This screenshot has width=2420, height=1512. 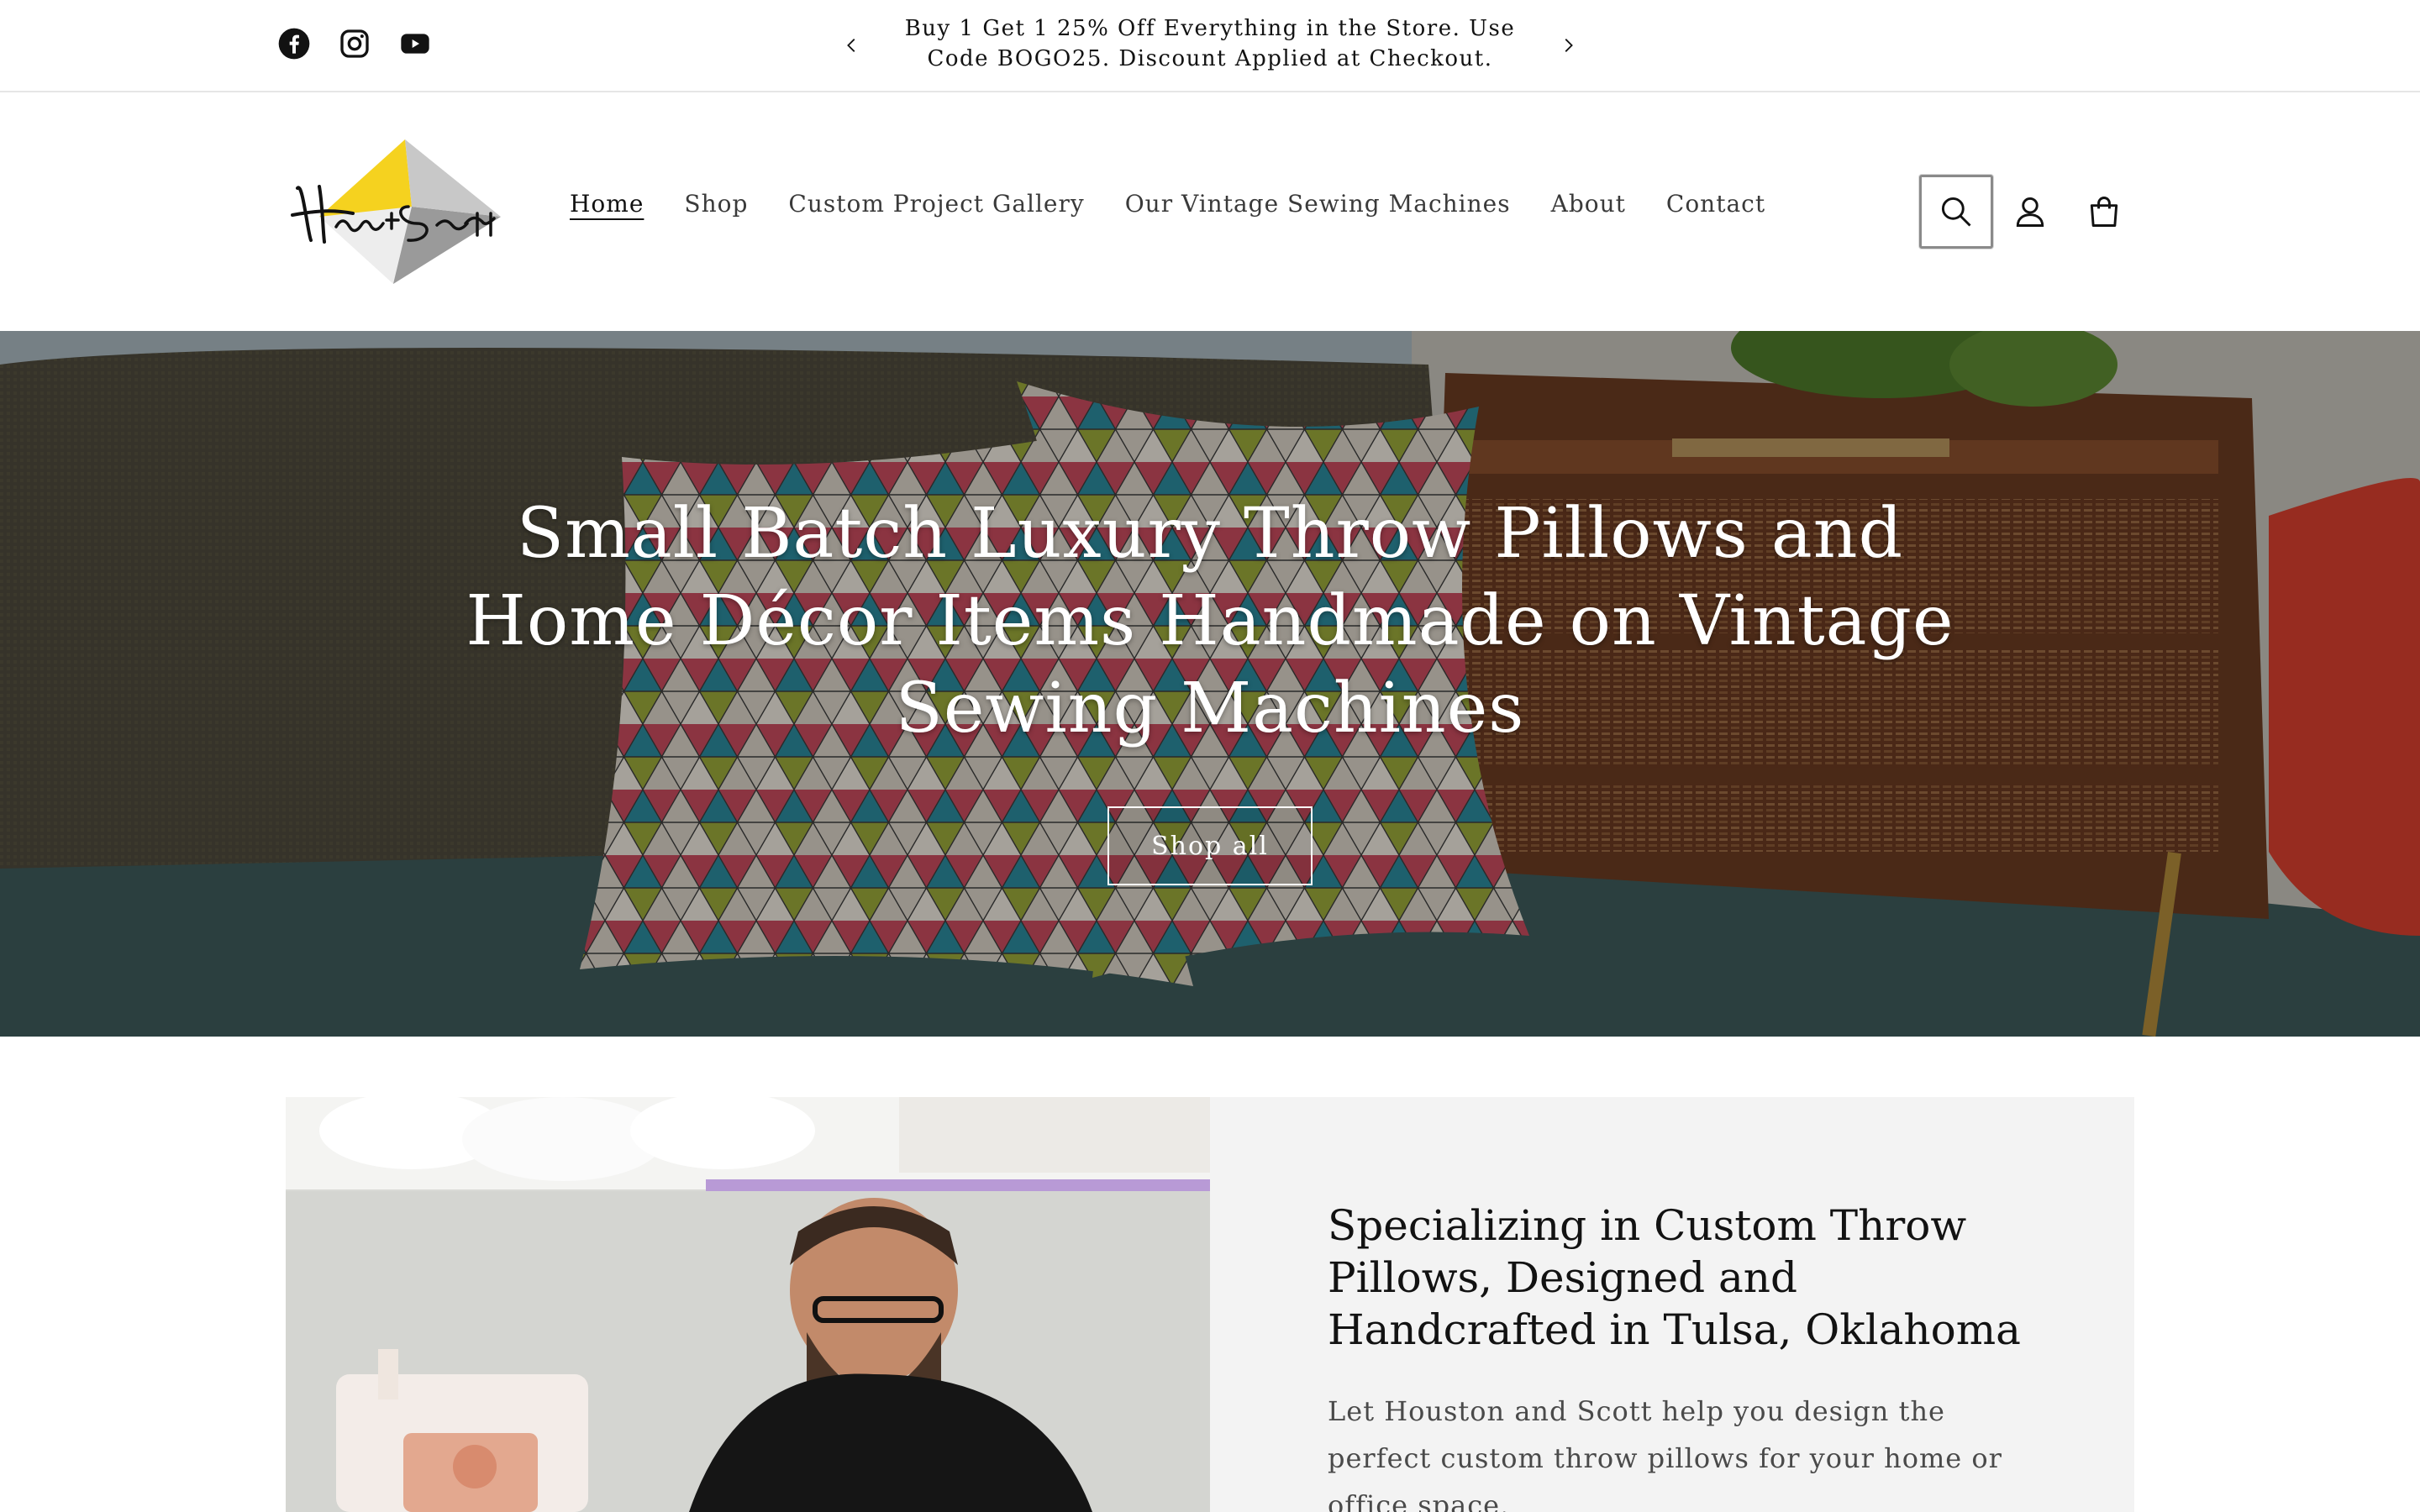 What do you see at coordinates (716, 204) in the screenshot?
I see `nav-shop: Shop` at bounding box center [716, 204].